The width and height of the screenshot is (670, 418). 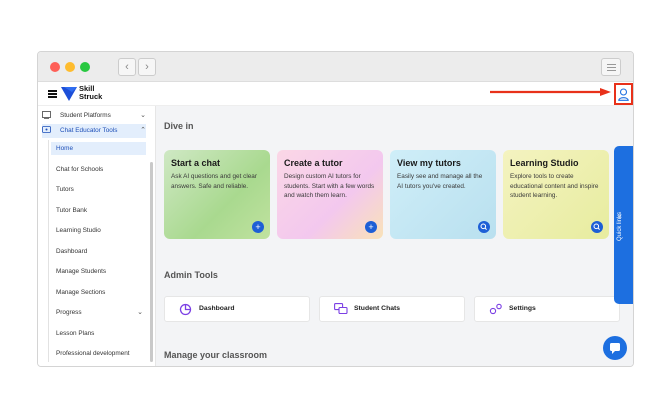 What do you see at coordinates (55, 67) in the screenshot?
I see `close-window-button` at bounding box center [55, 67].